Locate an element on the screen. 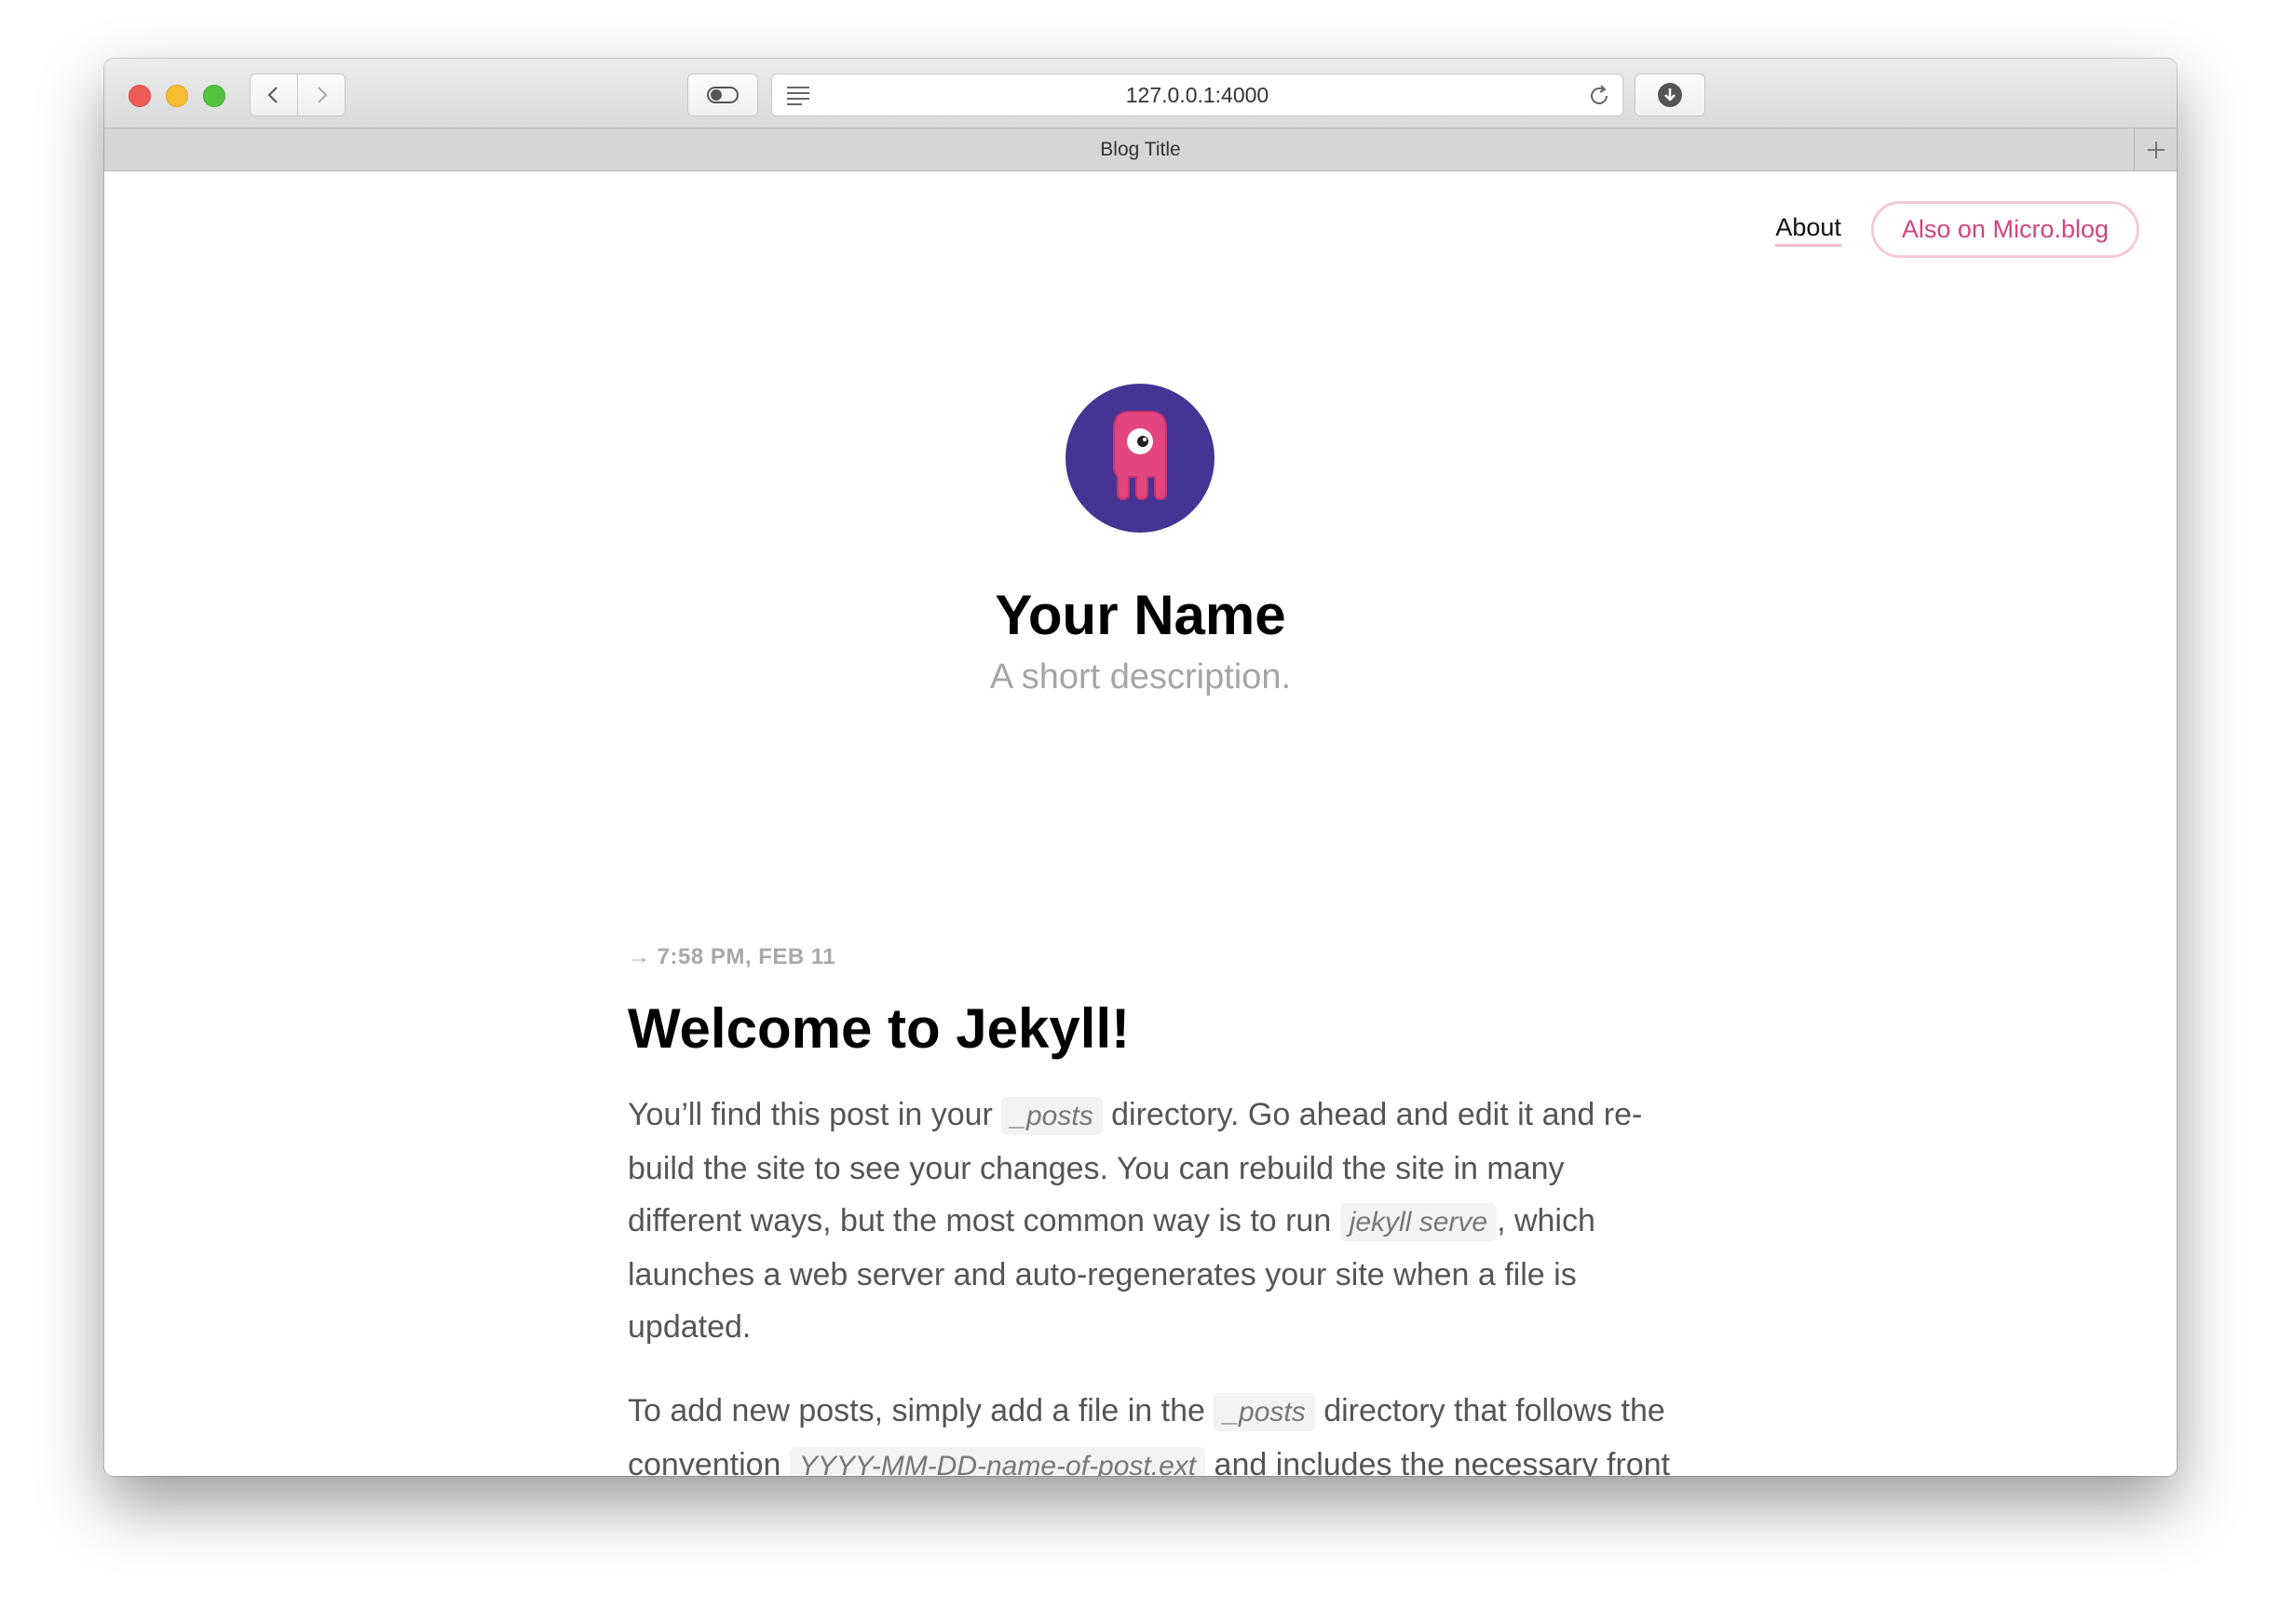 This screenshot has height=1624, width=2280. inline-code: YYYY-MM-DD-name-of-post.ext is located at coordinates (997, 1461).